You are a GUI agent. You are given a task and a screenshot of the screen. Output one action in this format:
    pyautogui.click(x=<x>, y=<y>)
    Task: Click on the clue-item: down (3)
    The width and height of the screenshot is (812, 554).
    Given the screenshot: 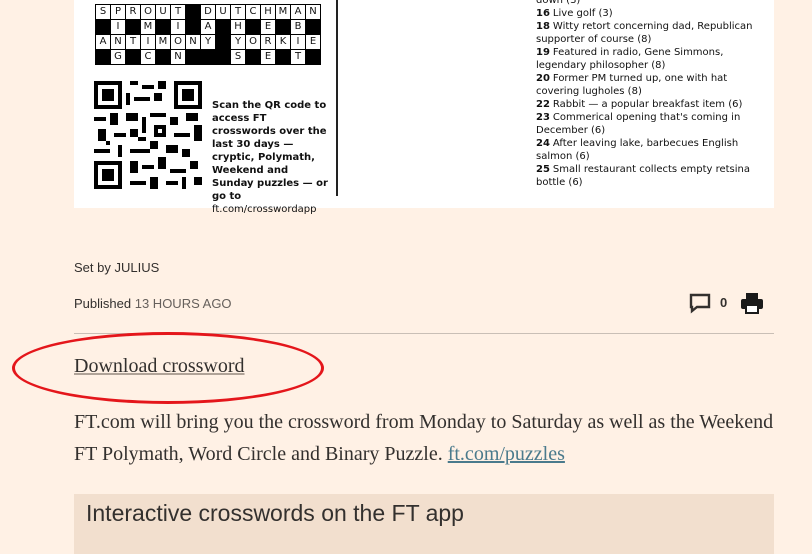 What is the action you would take?
    pyautogui.click(x=652, y=3)
    